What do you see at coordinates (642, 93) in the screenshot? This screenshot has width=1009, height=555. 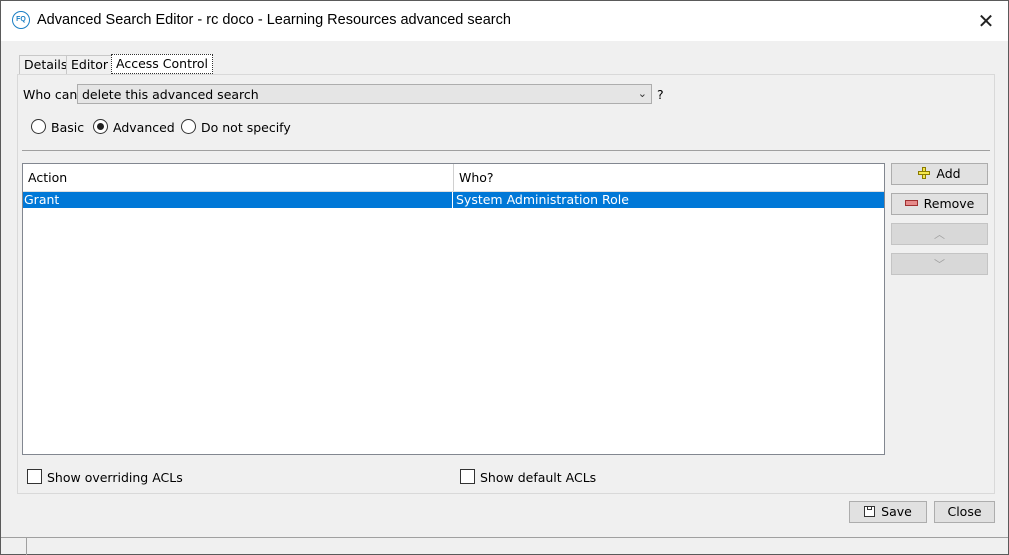 I see `chevron-down-icon: ⌄` at bounding box center [642, 93].